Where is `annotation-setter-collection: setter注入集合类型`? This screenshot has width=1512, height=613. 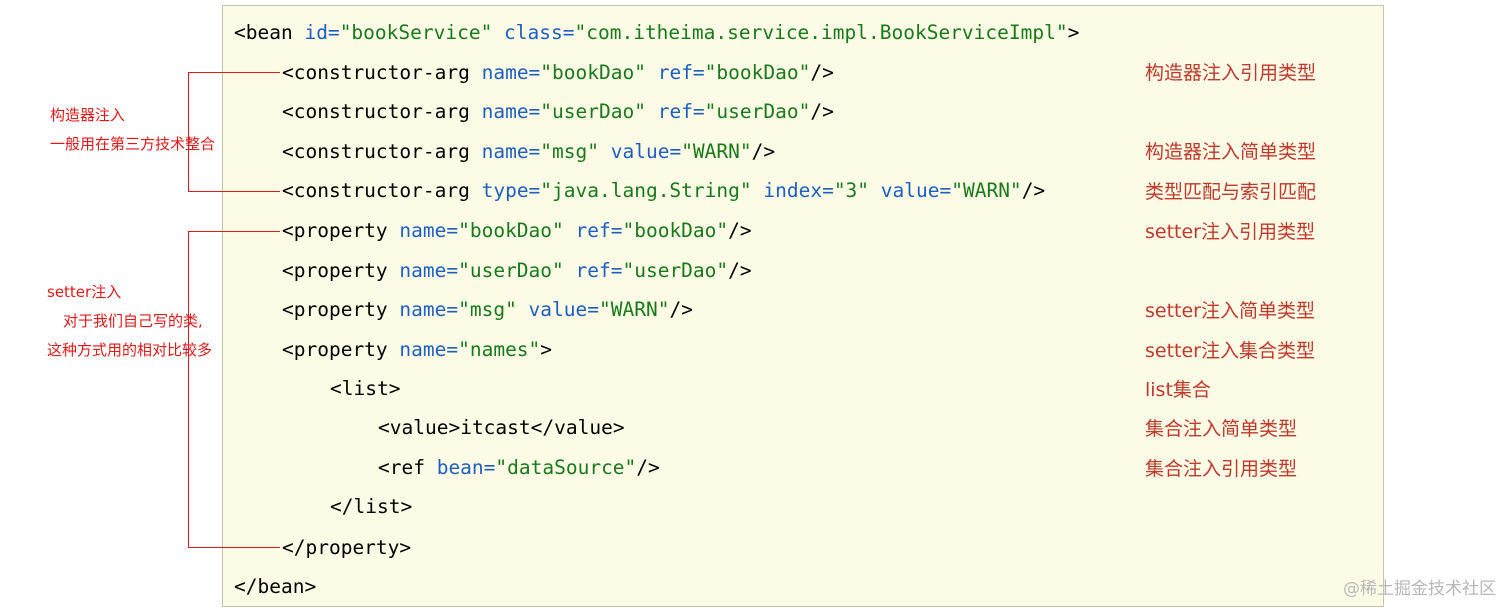
annotation-setter-collection: setter注入集合类型 is located at coordinates (1230, 351).